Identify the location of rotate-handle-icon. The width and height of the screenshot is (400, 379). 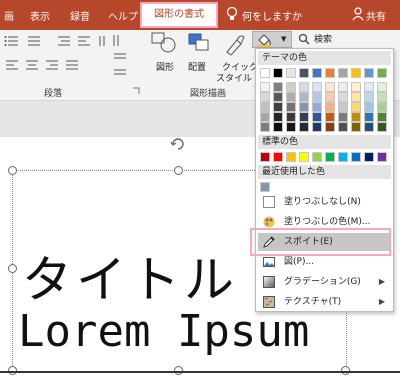
(178, 145).